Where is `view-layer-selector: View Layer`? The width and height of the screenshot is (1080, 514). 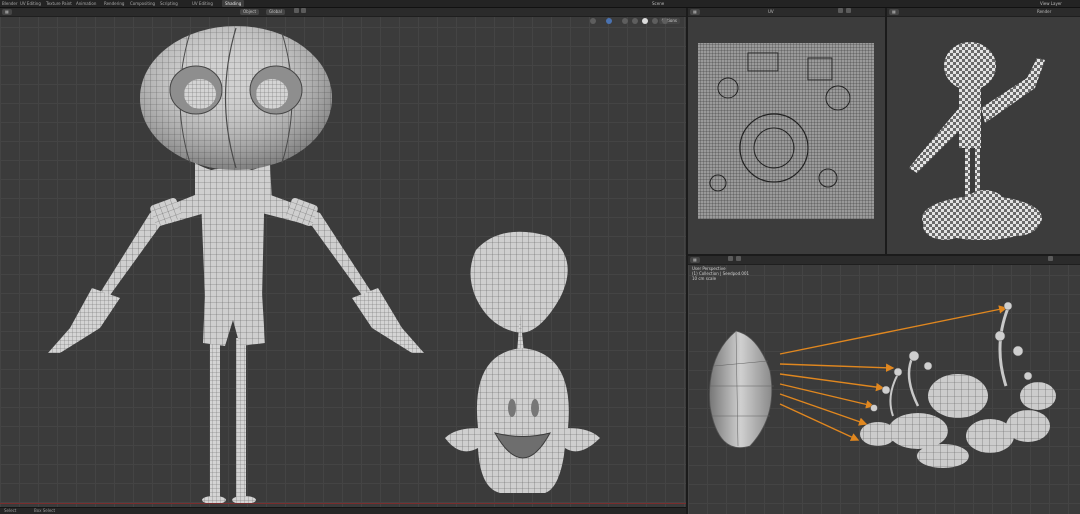
view-layer-selector: View Layer is located at coordinates (1051, 3).